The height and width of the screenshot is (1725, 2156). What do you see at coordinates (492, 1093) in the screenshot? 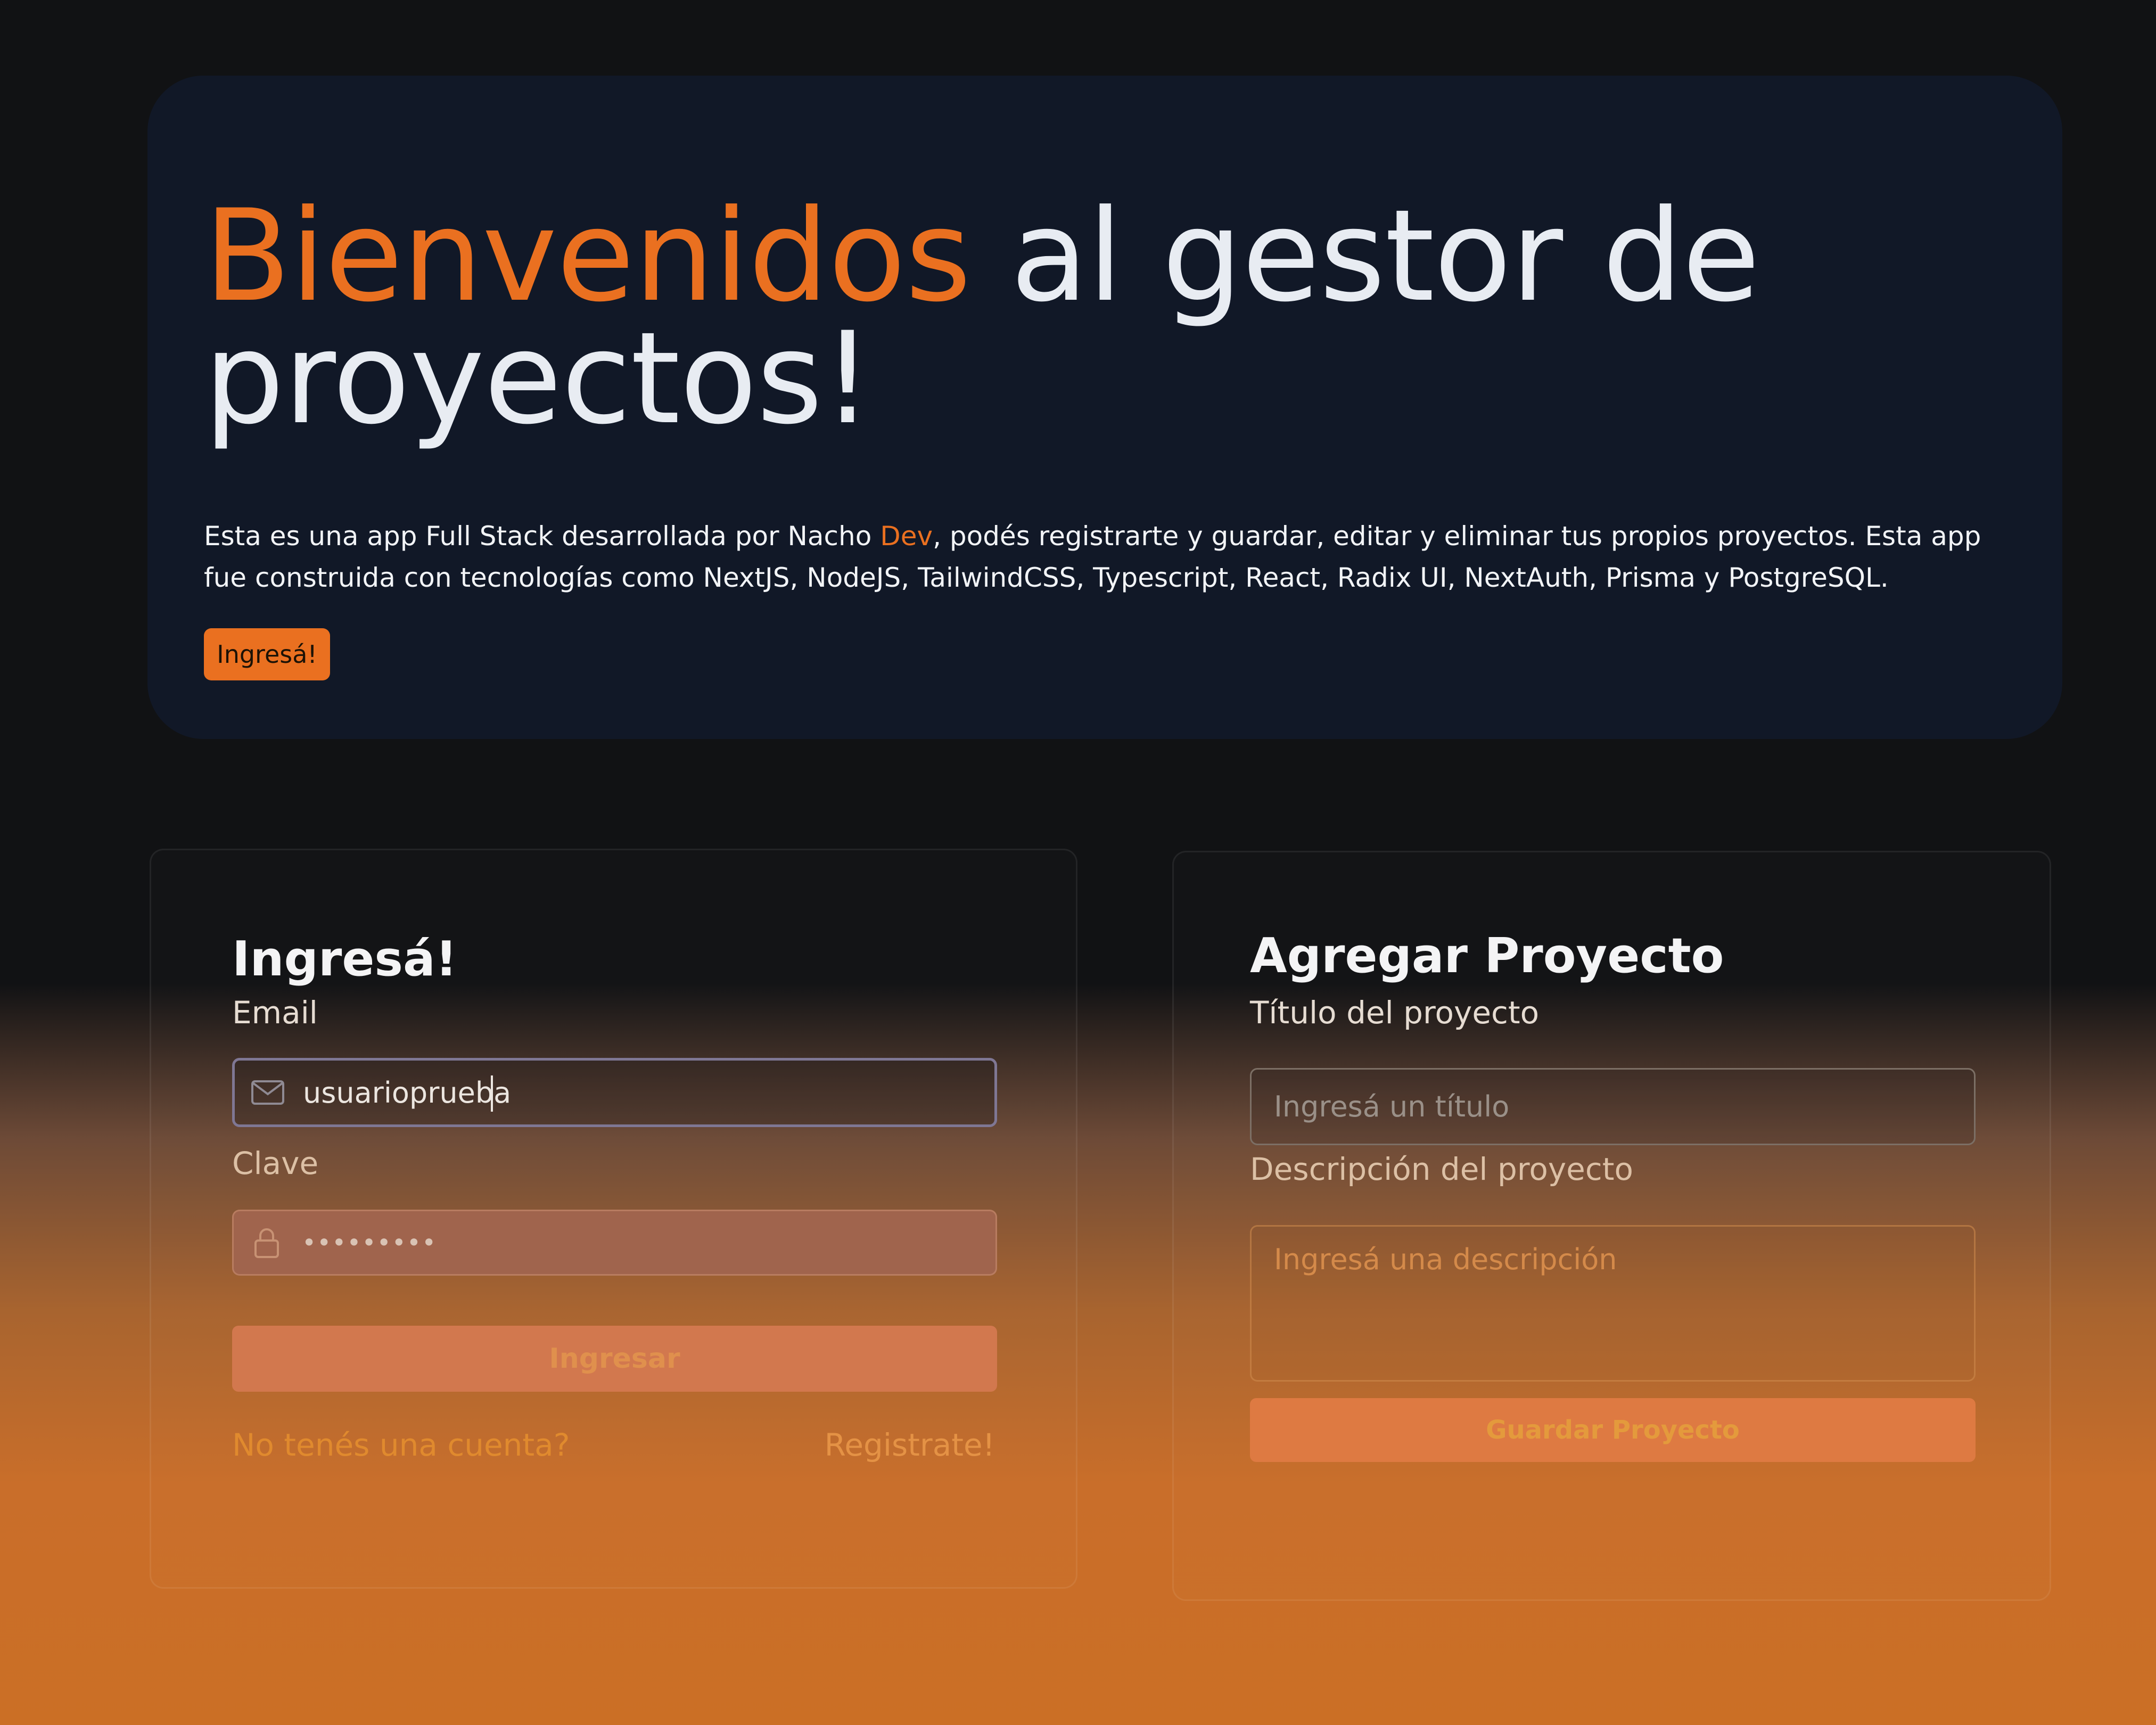
I see `text-cursor` at bounding box center [492, 1093].